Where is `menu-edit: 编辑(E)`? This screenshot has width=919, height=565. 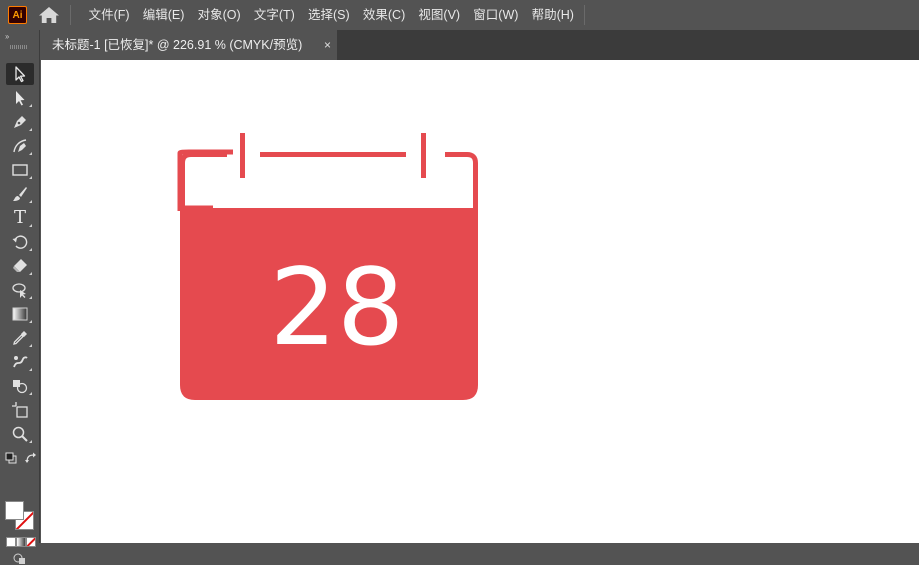 menu-edit: 编辑(E) is located at coordinates (163, 15).